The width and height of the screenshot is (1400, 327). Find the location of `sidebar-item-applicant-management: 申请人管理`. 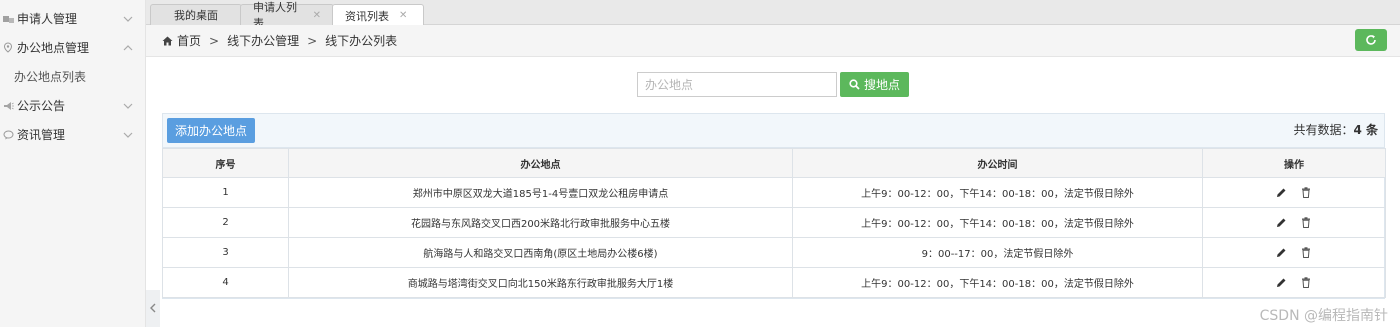

sidebar-item-applicant-management: 申请人管理 is located at coordinates (72, 18).